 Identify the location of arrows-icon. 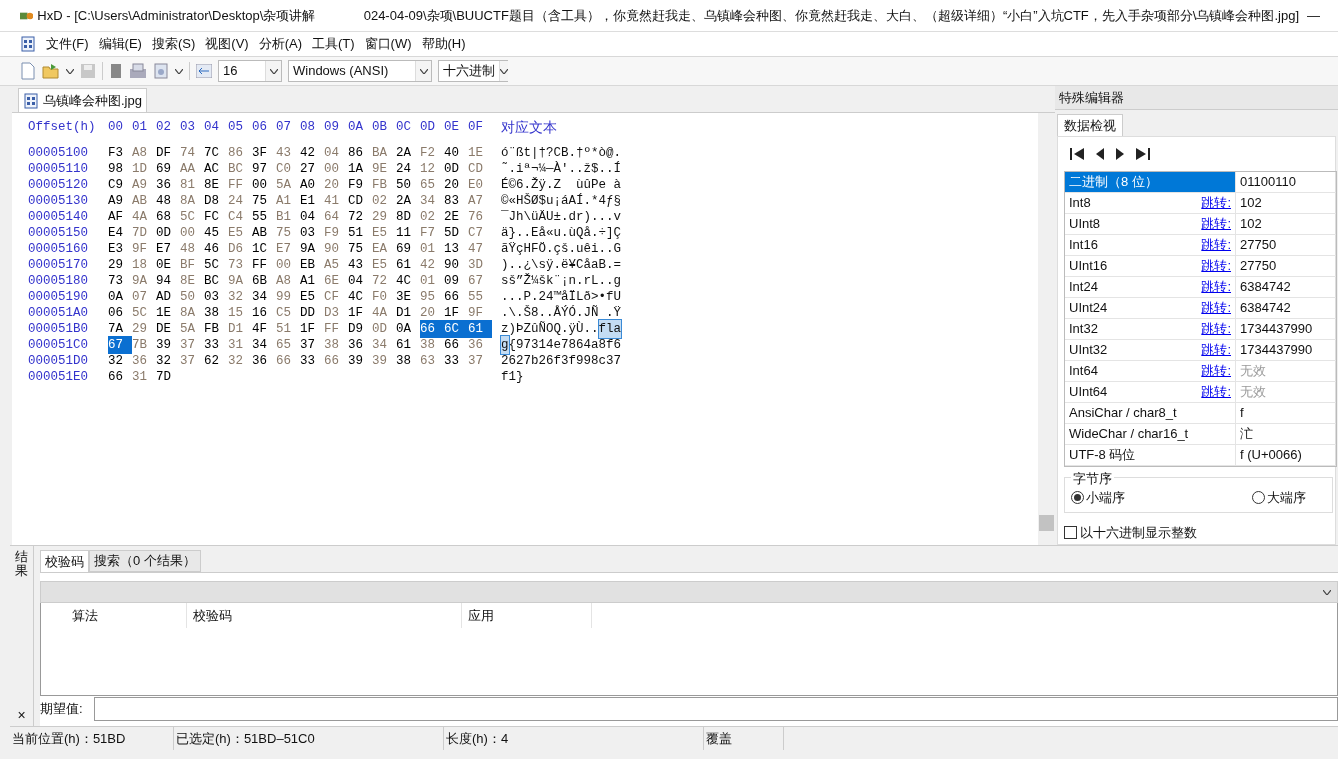
(204, 71).